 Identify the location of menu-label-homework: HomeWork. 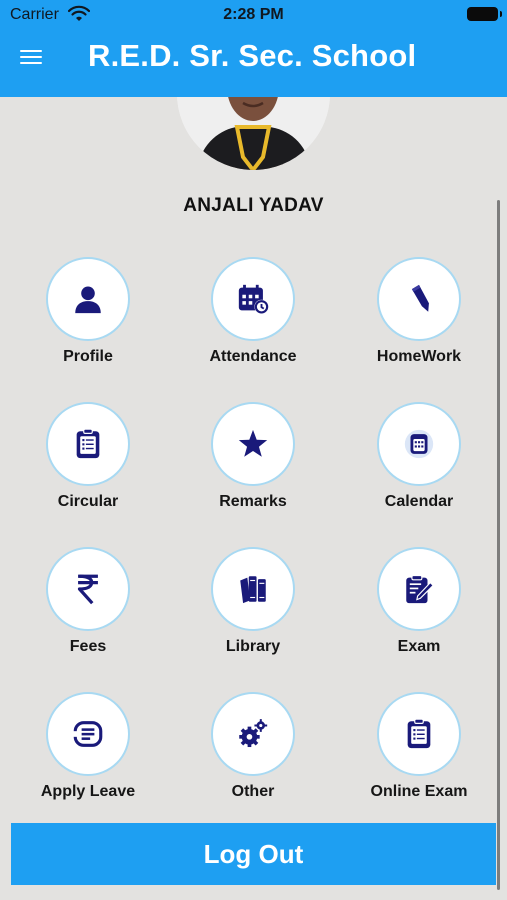
(419, 356).